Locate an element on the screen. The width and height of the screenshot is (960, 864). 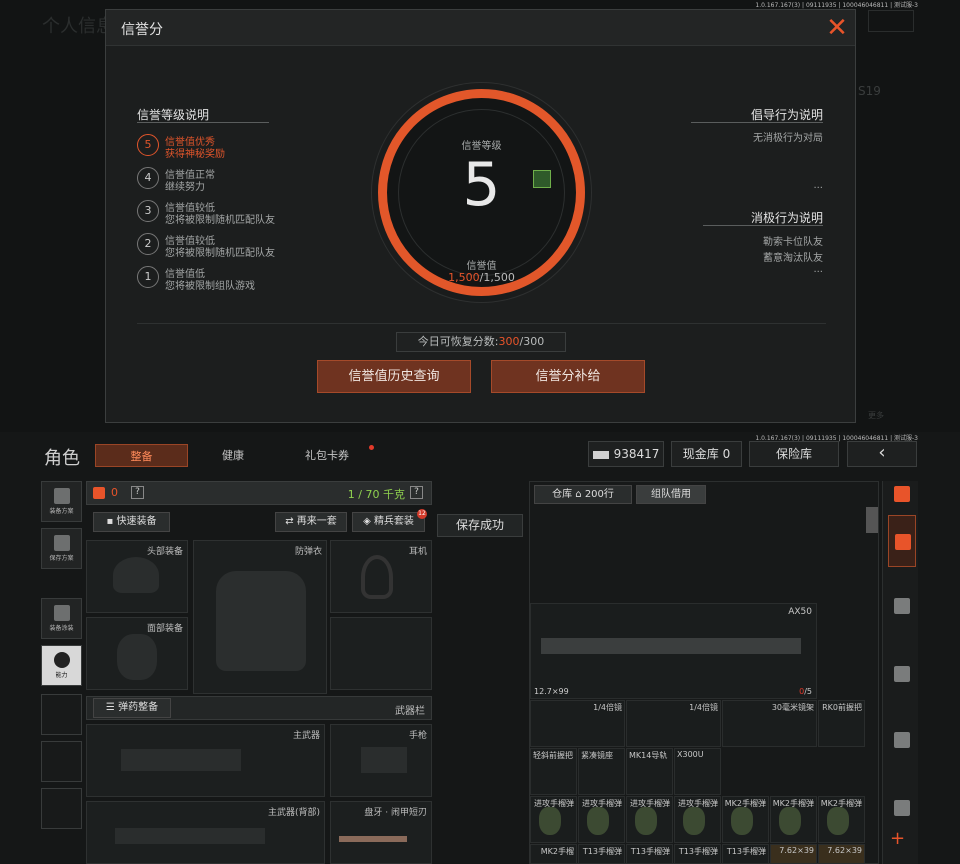
slot-label: 面部装备 is located at coordinates (164, 629).